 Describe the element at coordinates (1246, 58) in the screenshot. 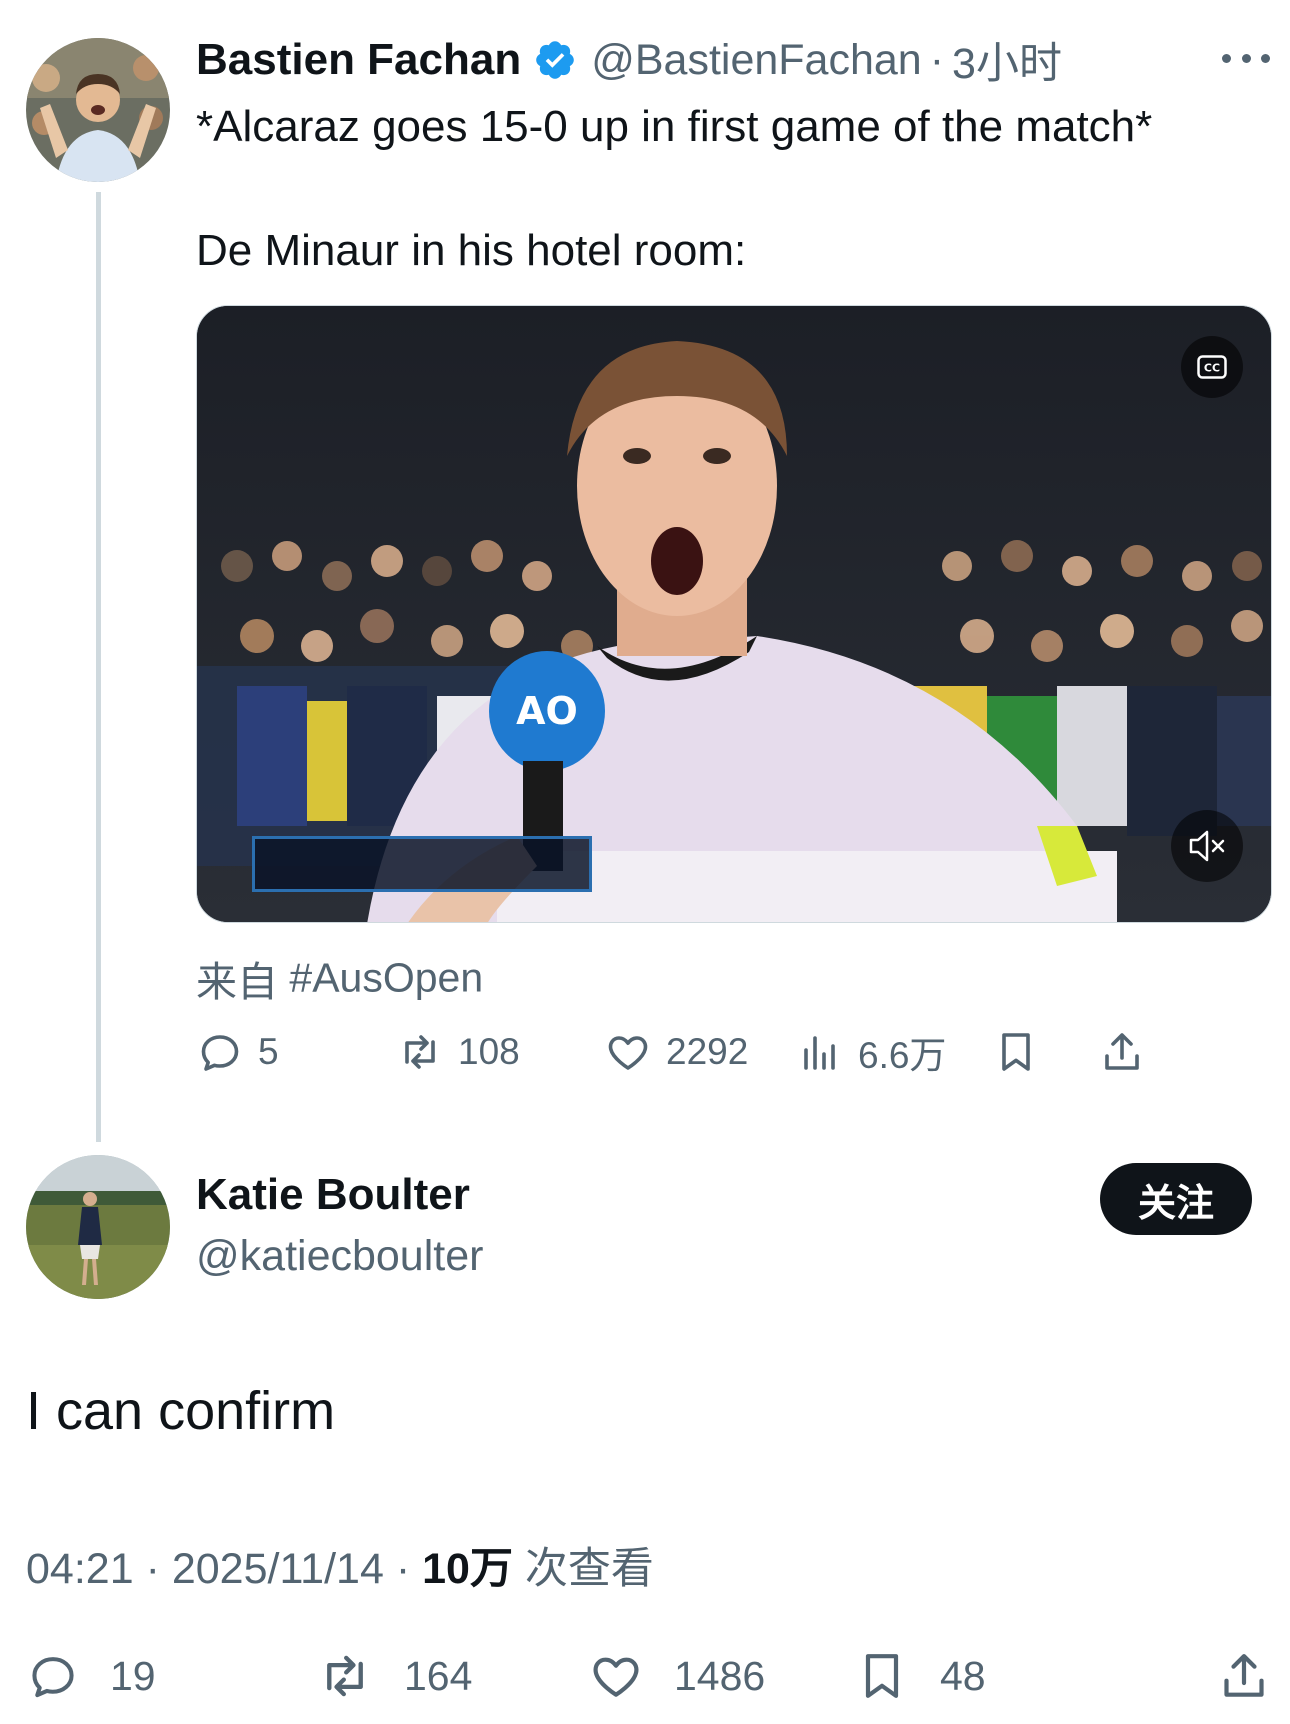

I see `more-icon` at that location.